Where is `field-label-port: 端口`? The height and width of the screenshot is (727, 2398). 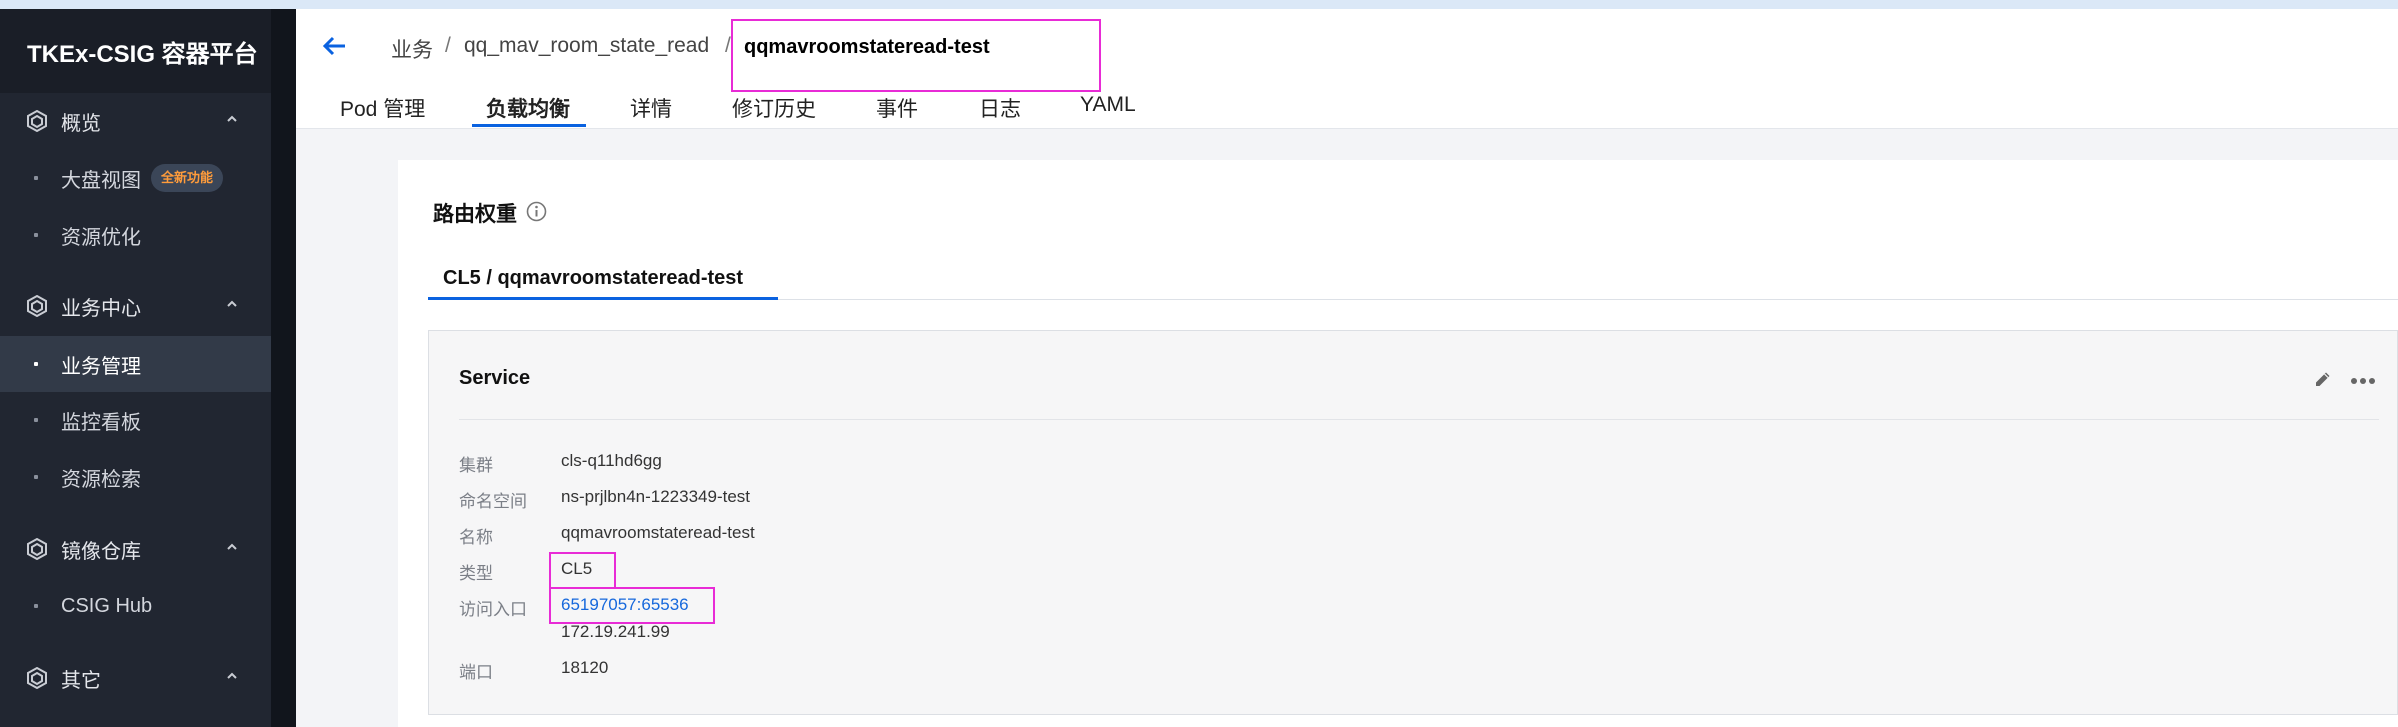
field-label-port: 端口 is located at coordinates (476, 672).